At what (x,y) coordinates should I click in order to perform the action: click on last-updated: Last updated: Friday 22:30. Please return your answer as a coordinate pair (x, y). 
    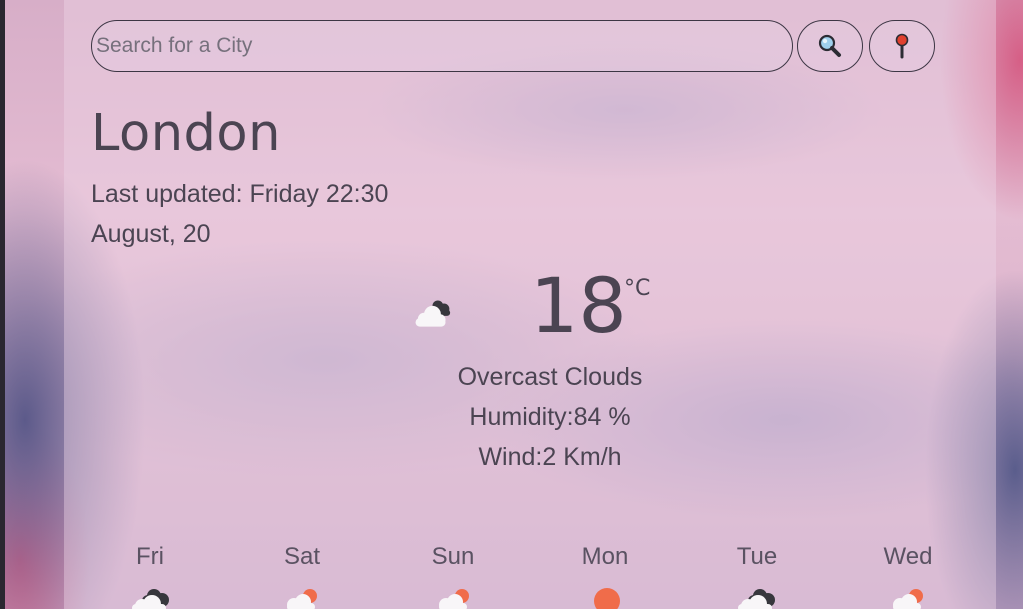
    Looking at the image, I should click on (240, 194).